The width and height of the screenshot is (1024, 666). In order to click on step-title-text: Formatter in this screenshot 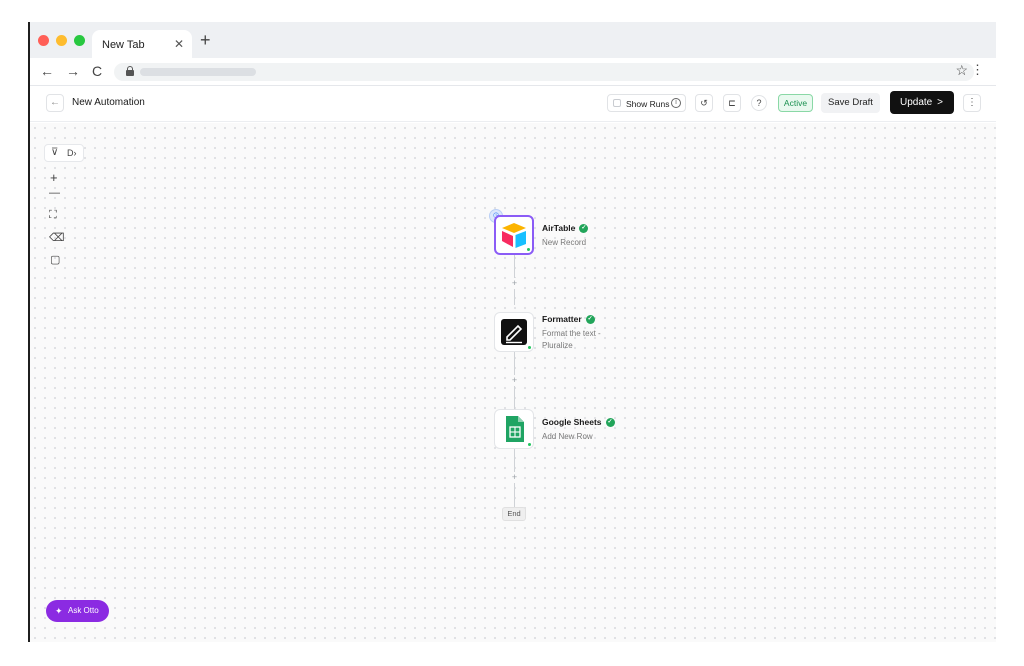, I will do `click(562, 319)`.